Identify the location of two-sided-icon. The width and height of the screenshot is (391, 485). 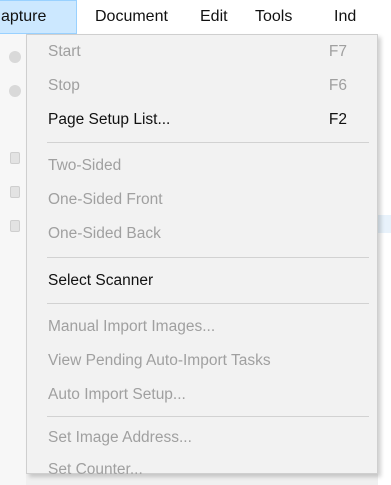
(15, 158).